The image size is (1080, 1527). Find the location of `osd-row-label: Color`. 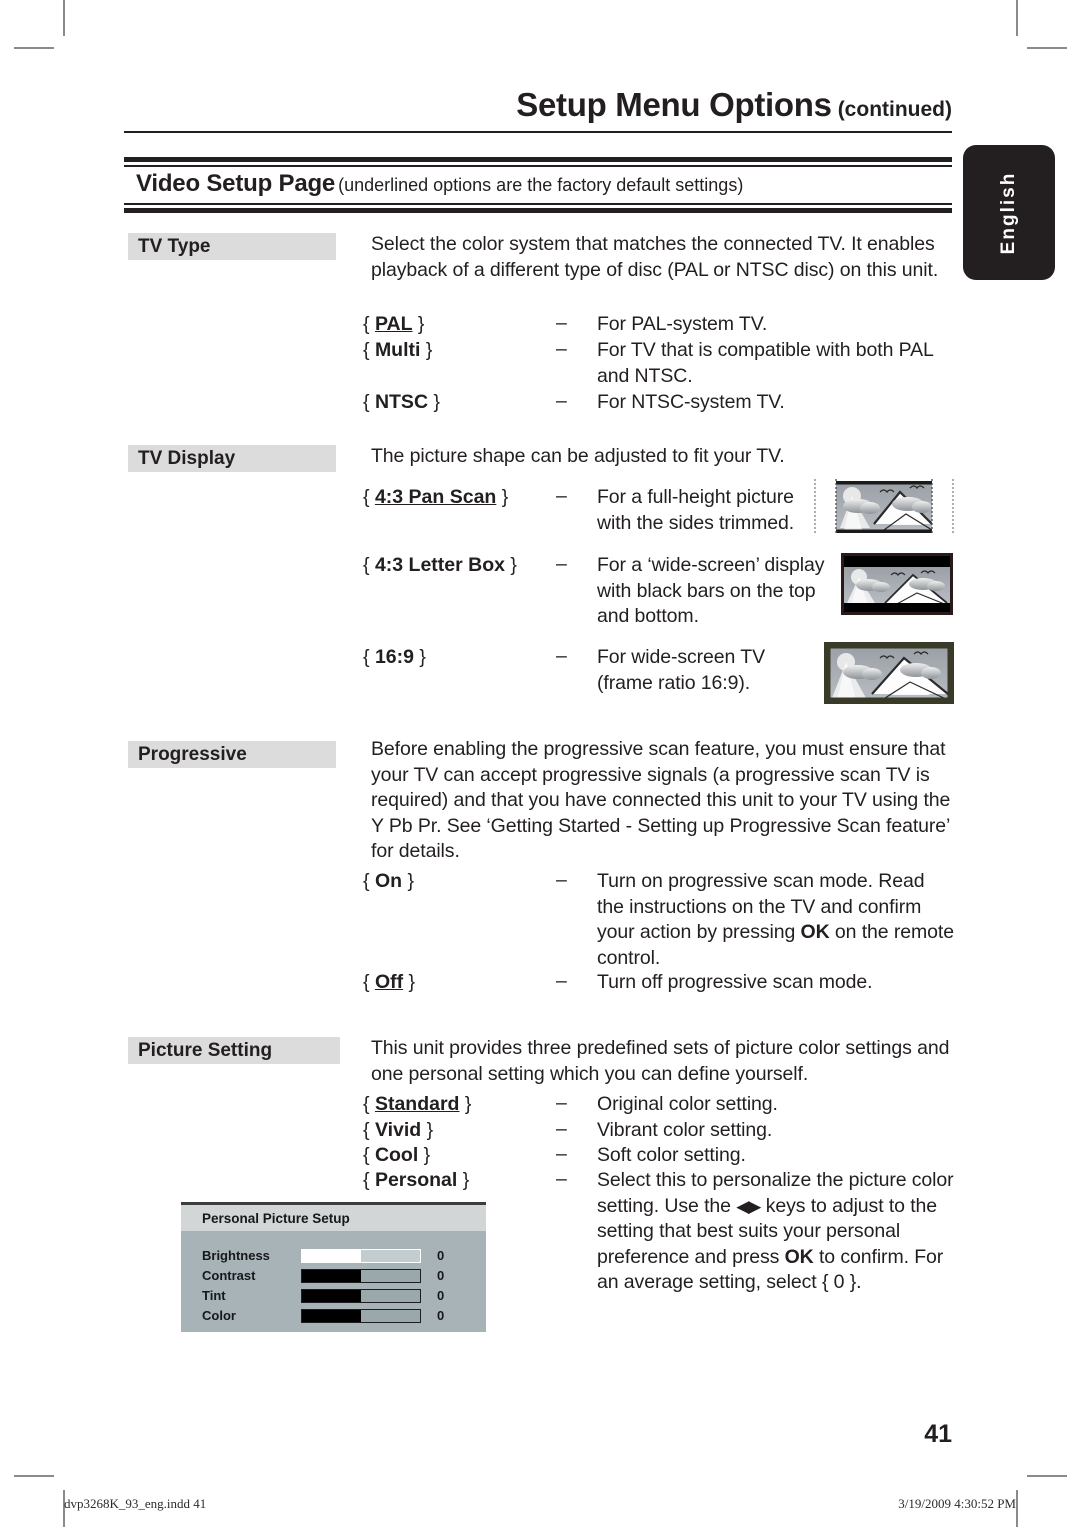

osd-row-label: Color is located at coordinates (219, 1315).